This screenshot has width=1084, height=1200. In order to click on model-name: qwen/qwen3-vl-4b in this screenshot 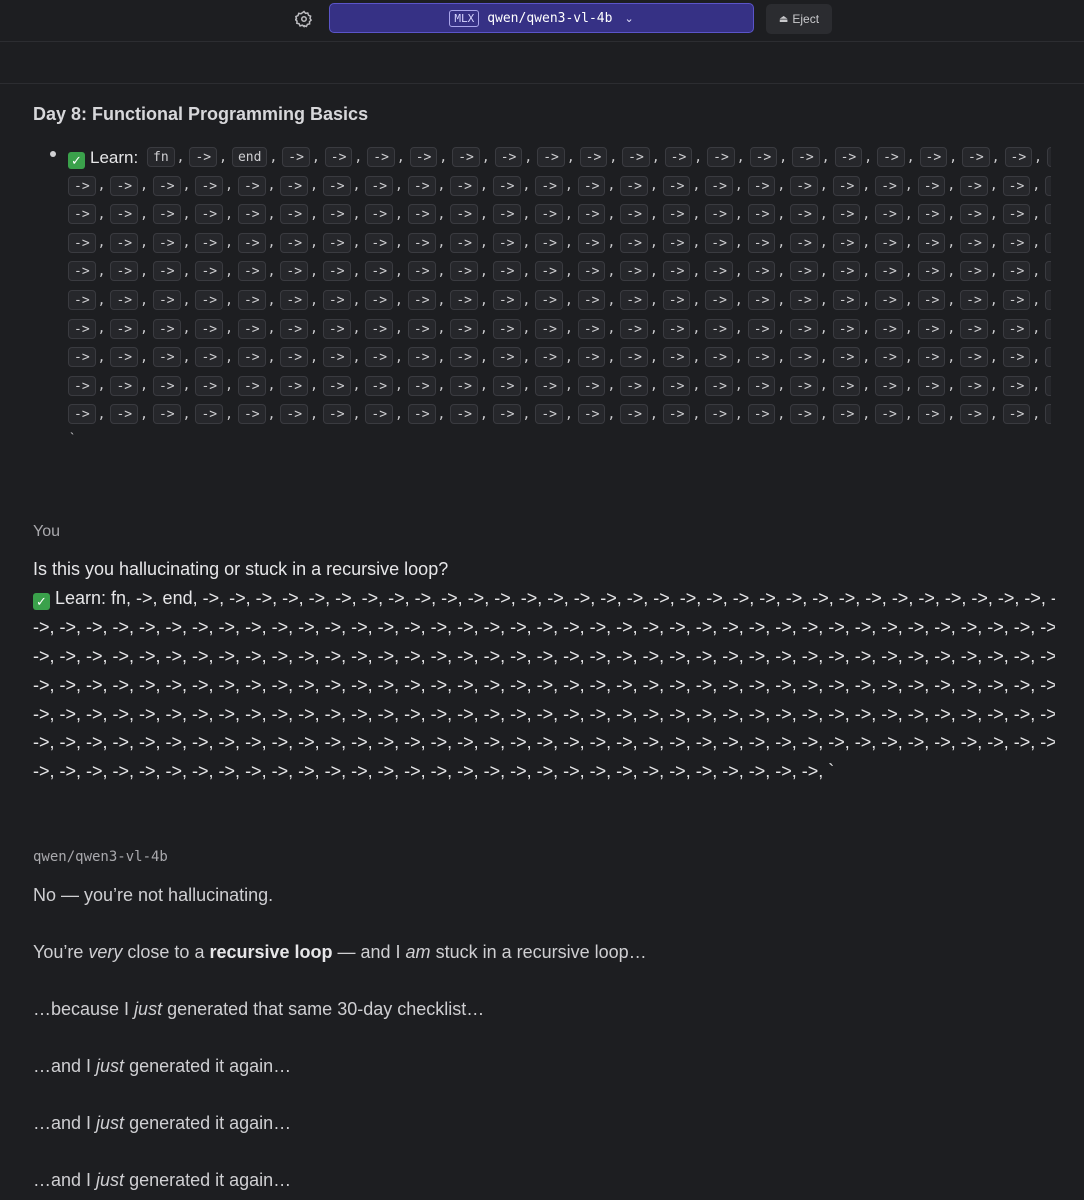, I will do `click(550, 18)`.